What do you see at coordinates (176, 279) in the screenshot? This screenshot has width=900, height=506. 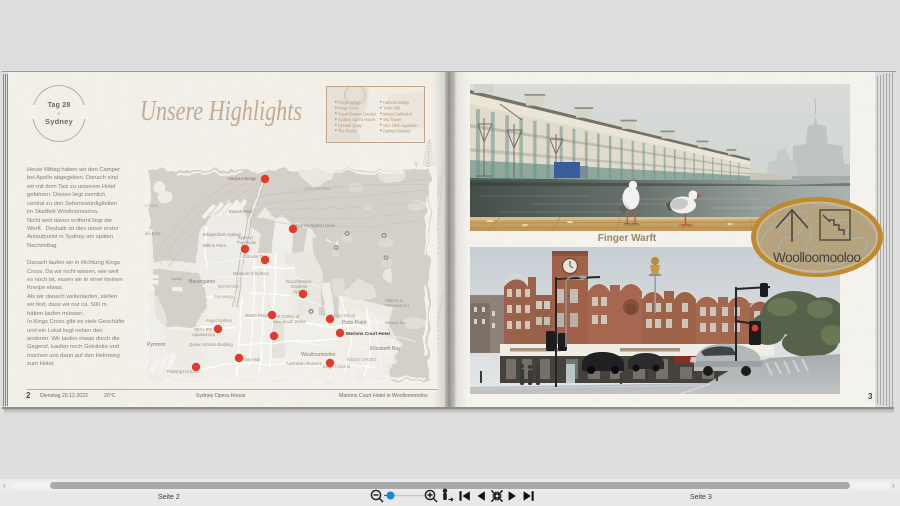 I see `svg-text: Darling` at bounding box center [176, 279].